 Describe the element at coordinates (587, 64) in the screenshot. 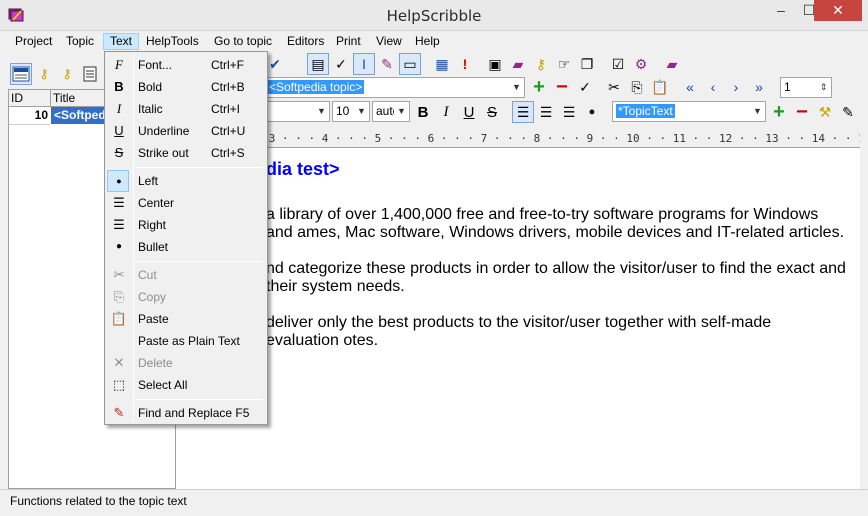

I see `windows-icon: ❐` at that location.